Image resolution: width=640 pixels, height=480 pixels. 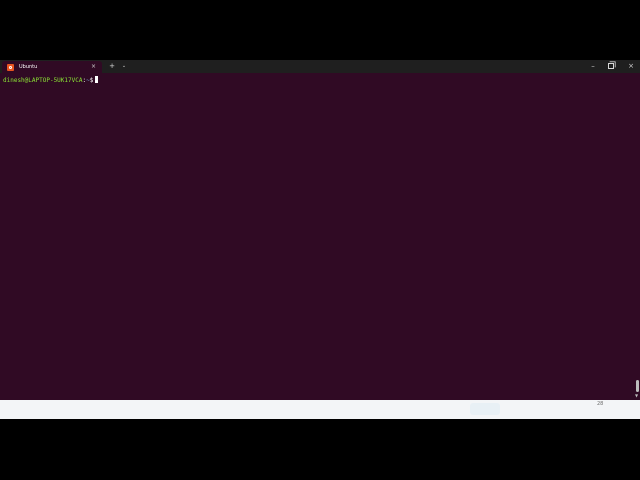 I want to click on scroll-thumb, so click(x=637, y=386).